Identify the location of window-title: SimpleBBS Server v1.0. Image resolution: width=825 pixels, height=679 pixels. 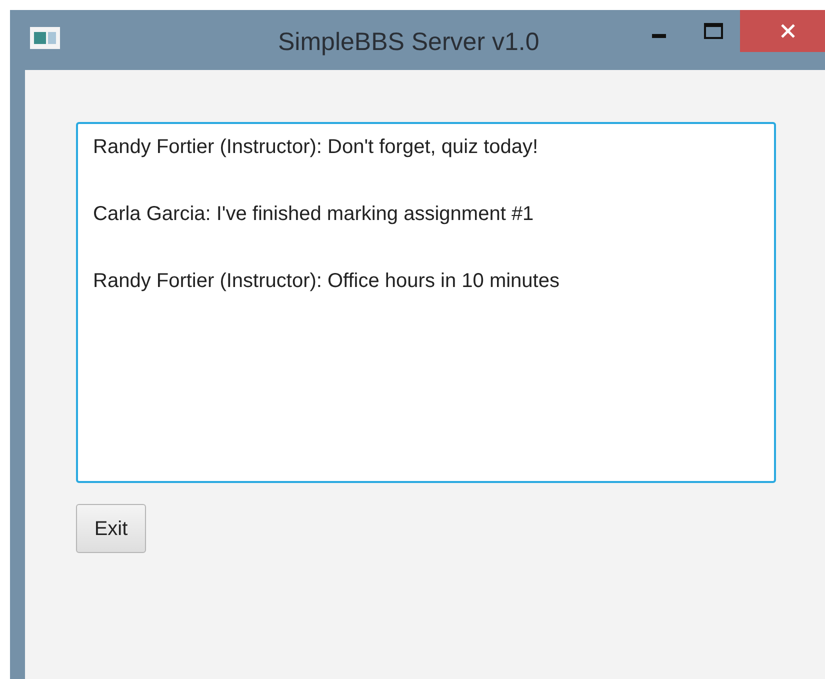
(409, 42).